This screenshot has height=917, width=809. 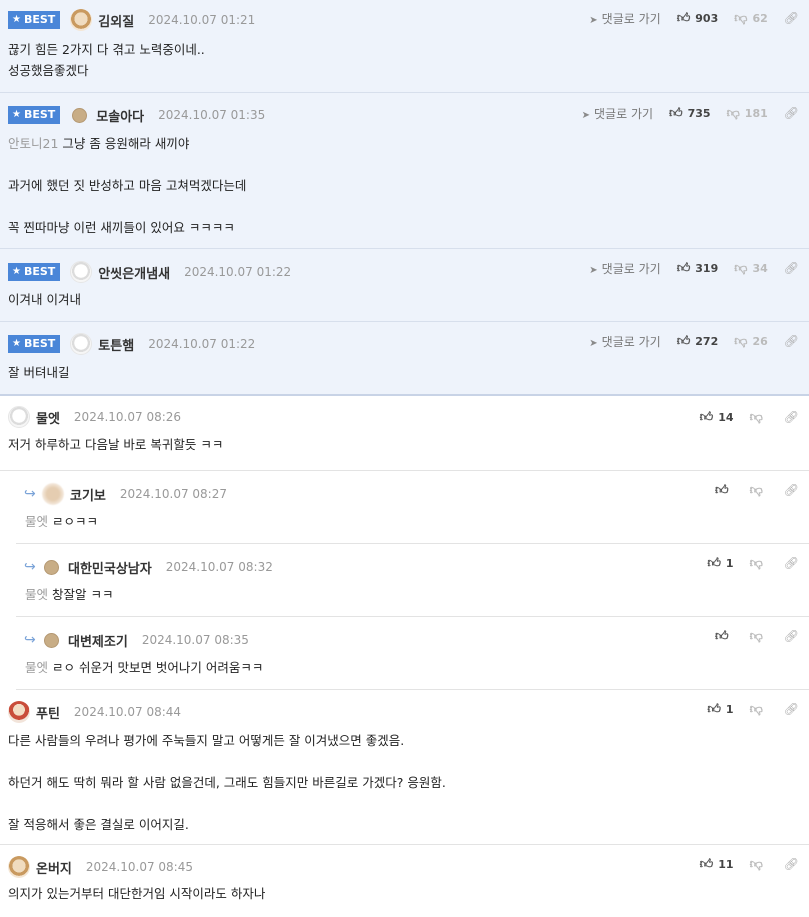 What do you see at coordinates (110, 567) in the screenshot?
I see `nickname: 대한민국상남자` at bounding box center [110, 567].